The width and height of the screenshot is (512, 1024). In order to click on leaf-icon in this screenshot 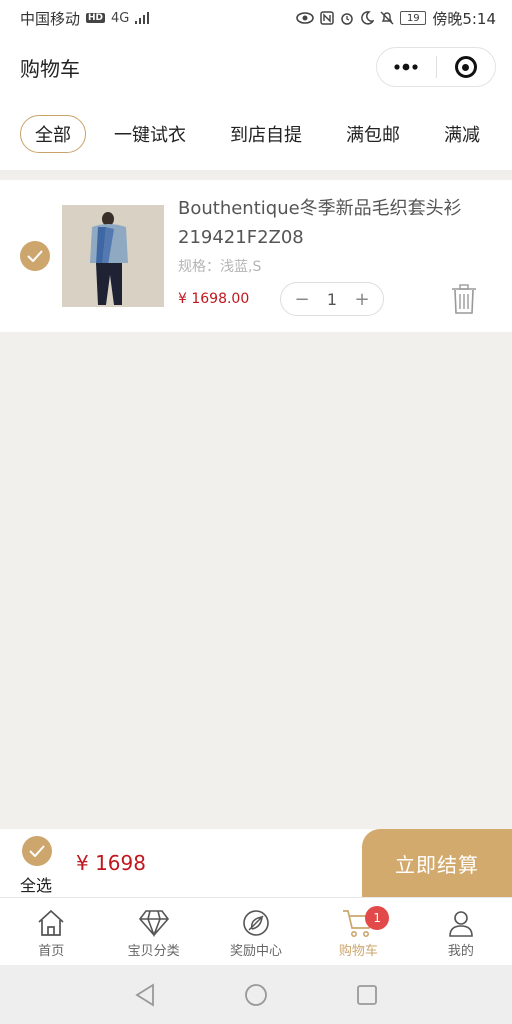, I will do `click(256, 923)`.